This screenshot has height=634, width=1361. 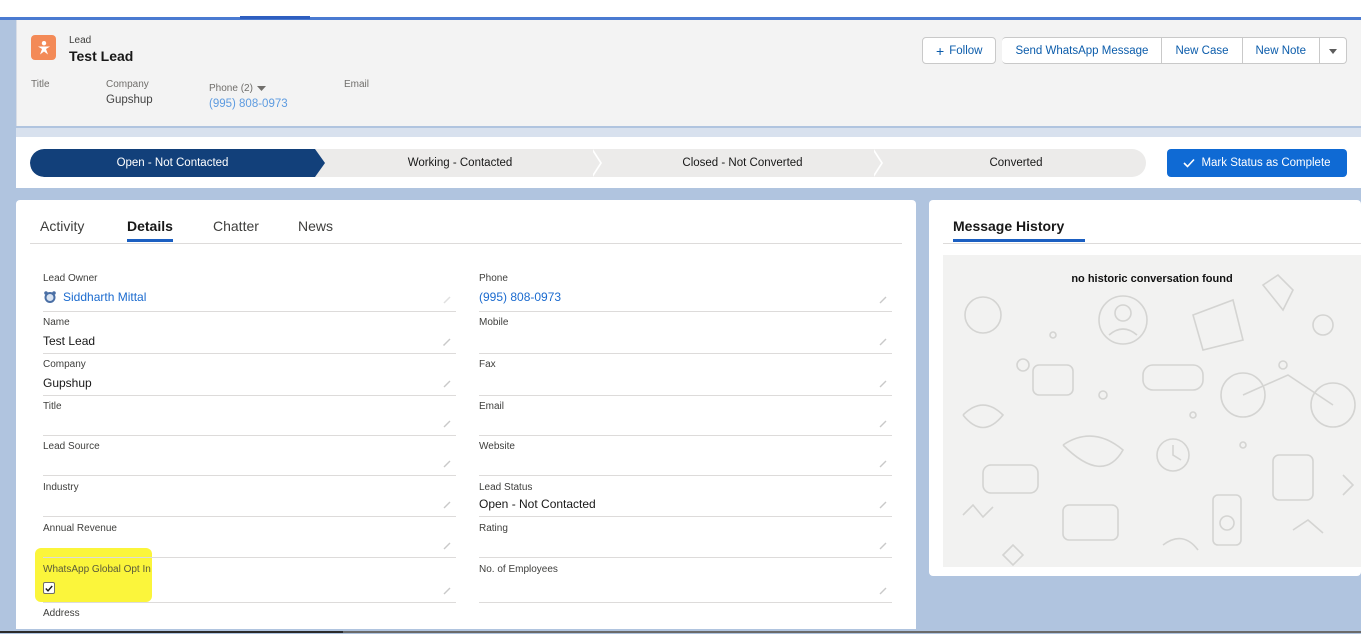 I want to click on tab-chatter: Chatter, so click(x=236, y=229).